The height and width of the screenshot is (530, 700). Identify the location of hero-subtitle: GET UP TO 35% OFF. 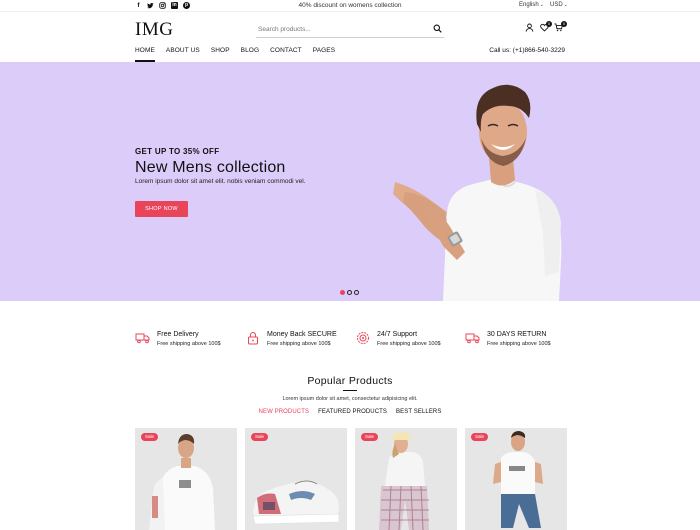
(177, 151).